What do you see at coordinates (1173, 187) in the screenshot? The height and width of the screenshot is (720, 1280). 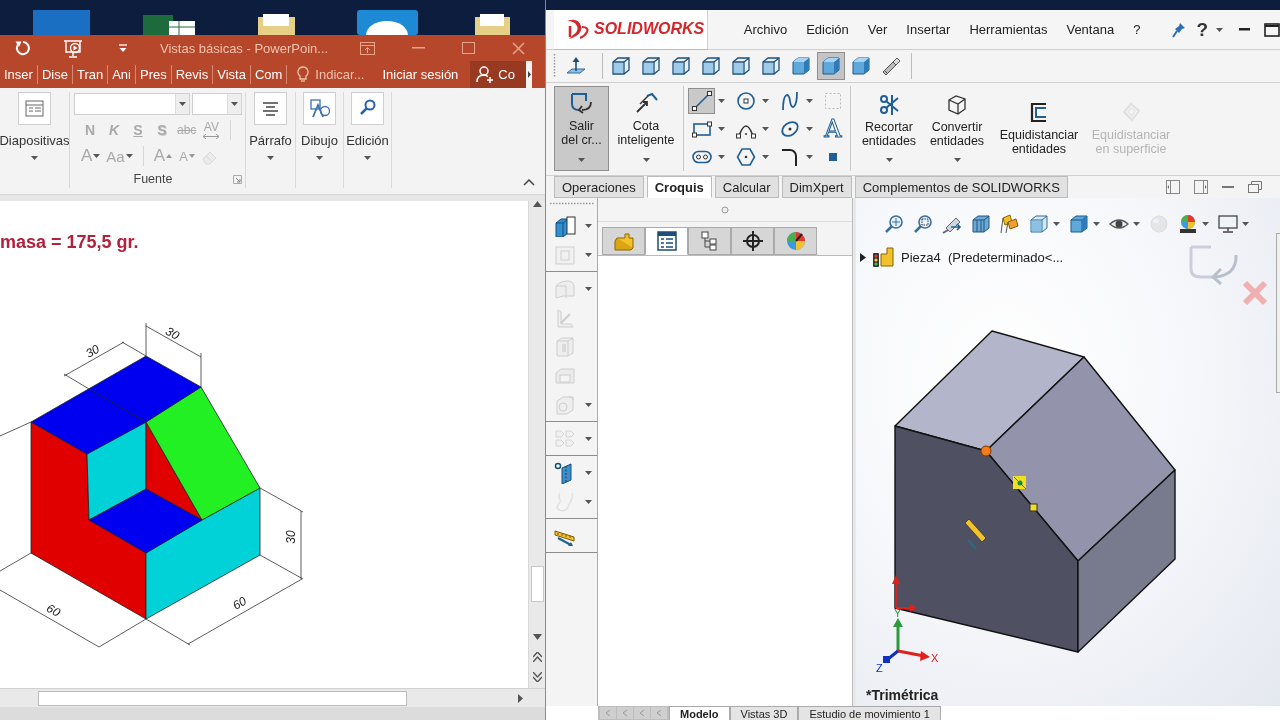 I see `panel-left-icon` at bounding box center [1173, 187].